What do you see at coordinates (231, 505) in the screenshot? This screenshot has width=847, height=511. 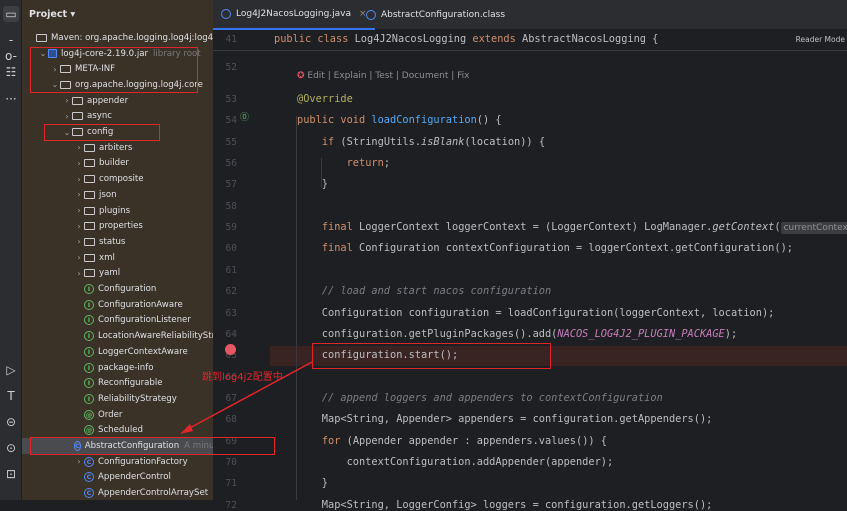 I see `line-number: 72` at bounding box center [231, 505].